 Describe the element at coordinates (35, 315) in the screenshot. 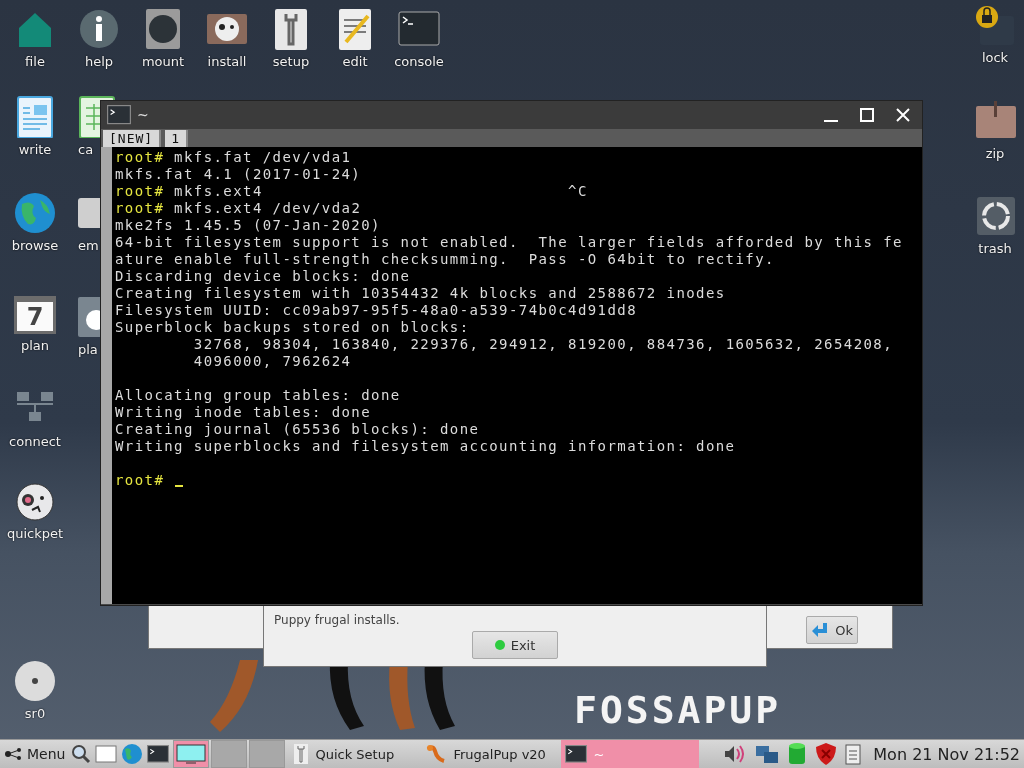

I see `calendar-icon: 7` at that location.